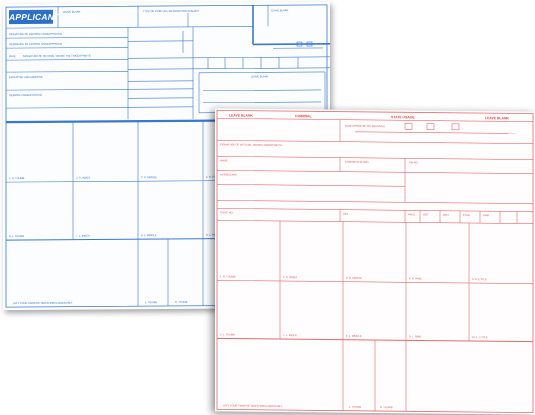 Image resolution: width=535 pixels, height=415 pixels. What do you see at coordinates (151, 302) in the screenshot?
I see `applicant-l-thumb: L. THUMB` at bounding box center [151, 302].